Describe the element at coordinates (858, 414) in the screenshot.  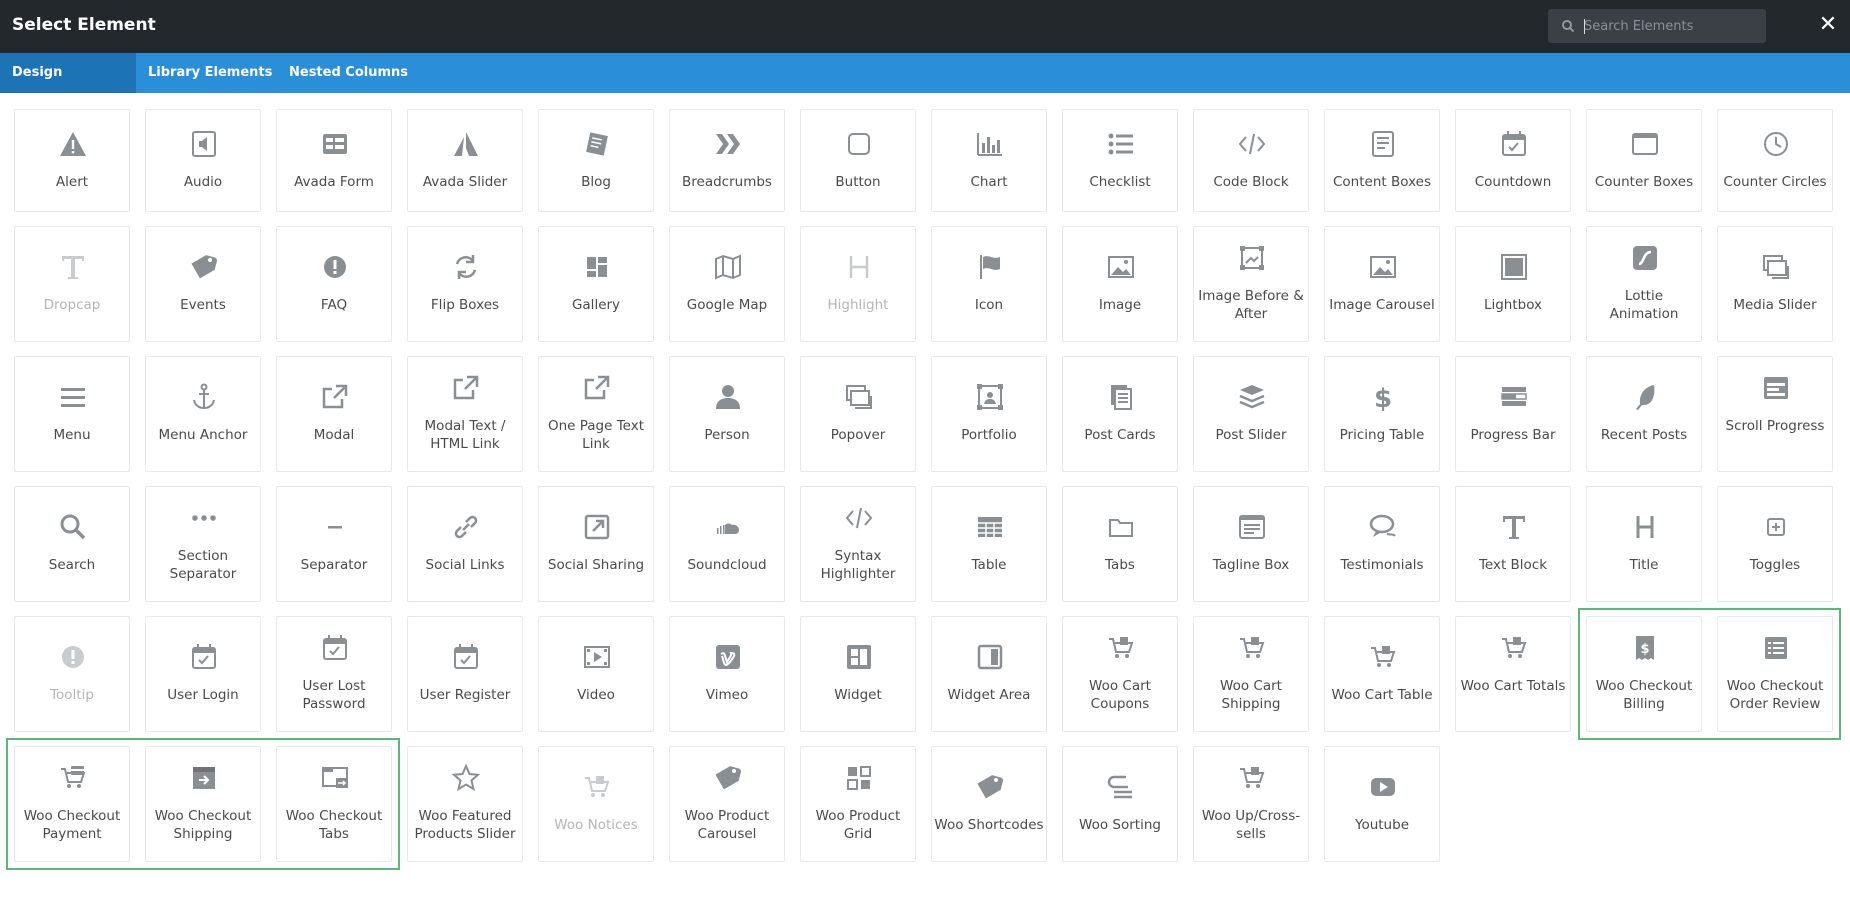
I see `element-popover: Popover` at that location.